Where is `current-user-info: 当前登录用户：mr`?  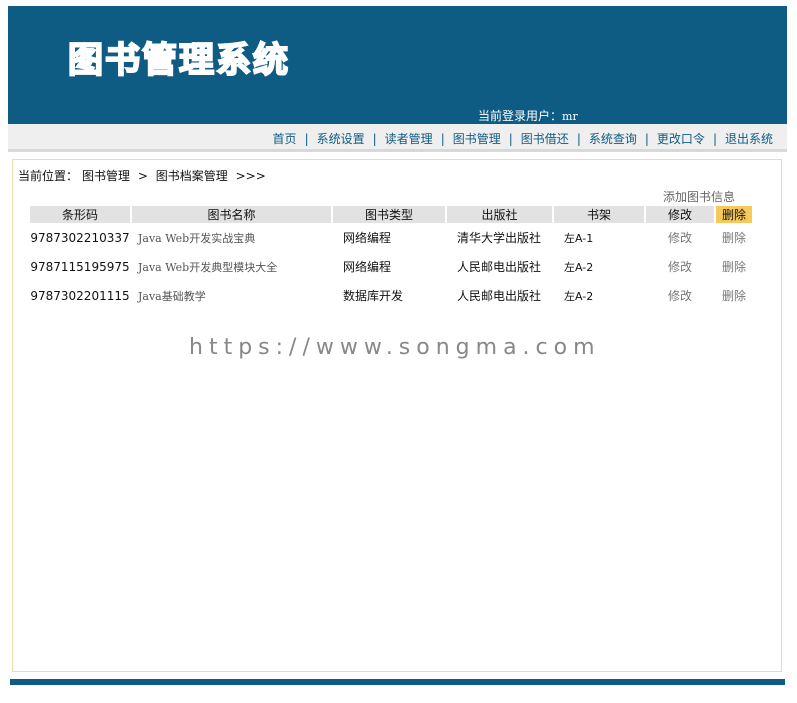 current-user-info: 当前登录用户：mr is located at coordinates (528, 115).